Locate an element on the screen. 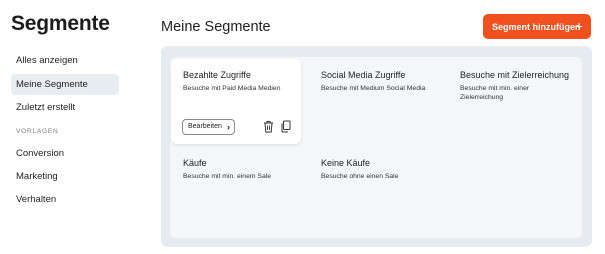 Image resolution: width=605 pixels, height=254 pixels. sidebar-item-zuletzt-erstellt: Zuletzt erstellt is located at coordinates (65, 107).